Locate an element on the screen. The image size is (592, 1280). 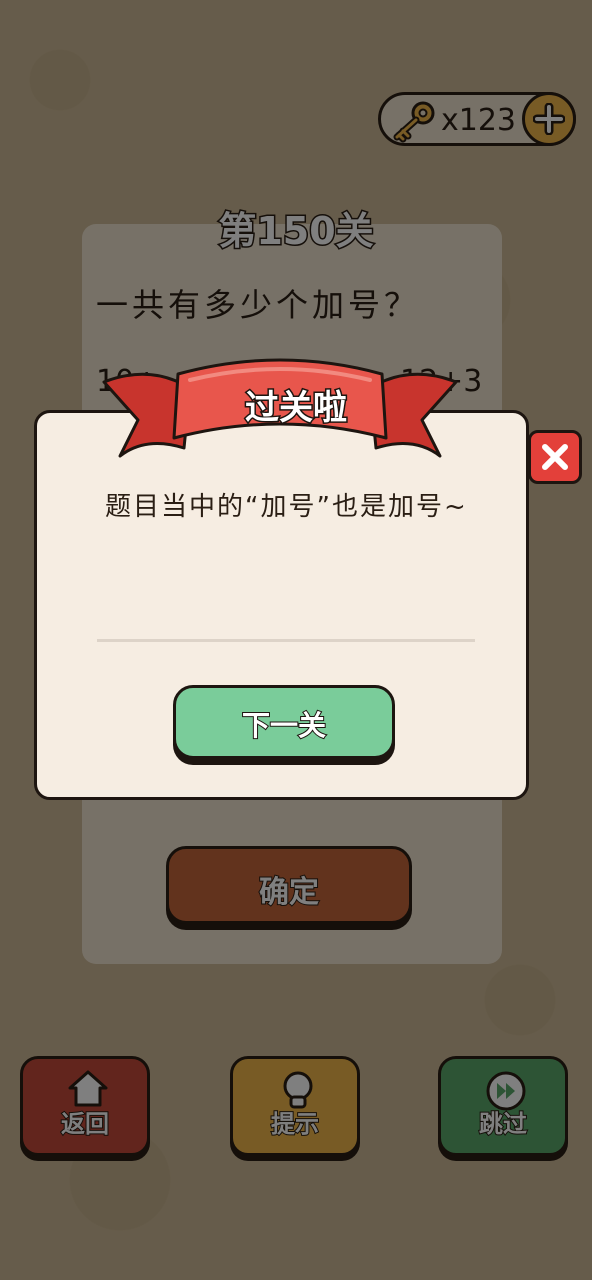
dialog-title: 过关啦 is located at coordinates (296, 408).